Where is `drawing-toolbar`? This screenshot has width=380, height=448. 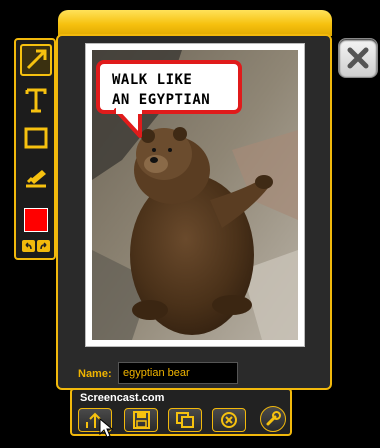 drawing-toolbar is located at coordinates (35, 149).